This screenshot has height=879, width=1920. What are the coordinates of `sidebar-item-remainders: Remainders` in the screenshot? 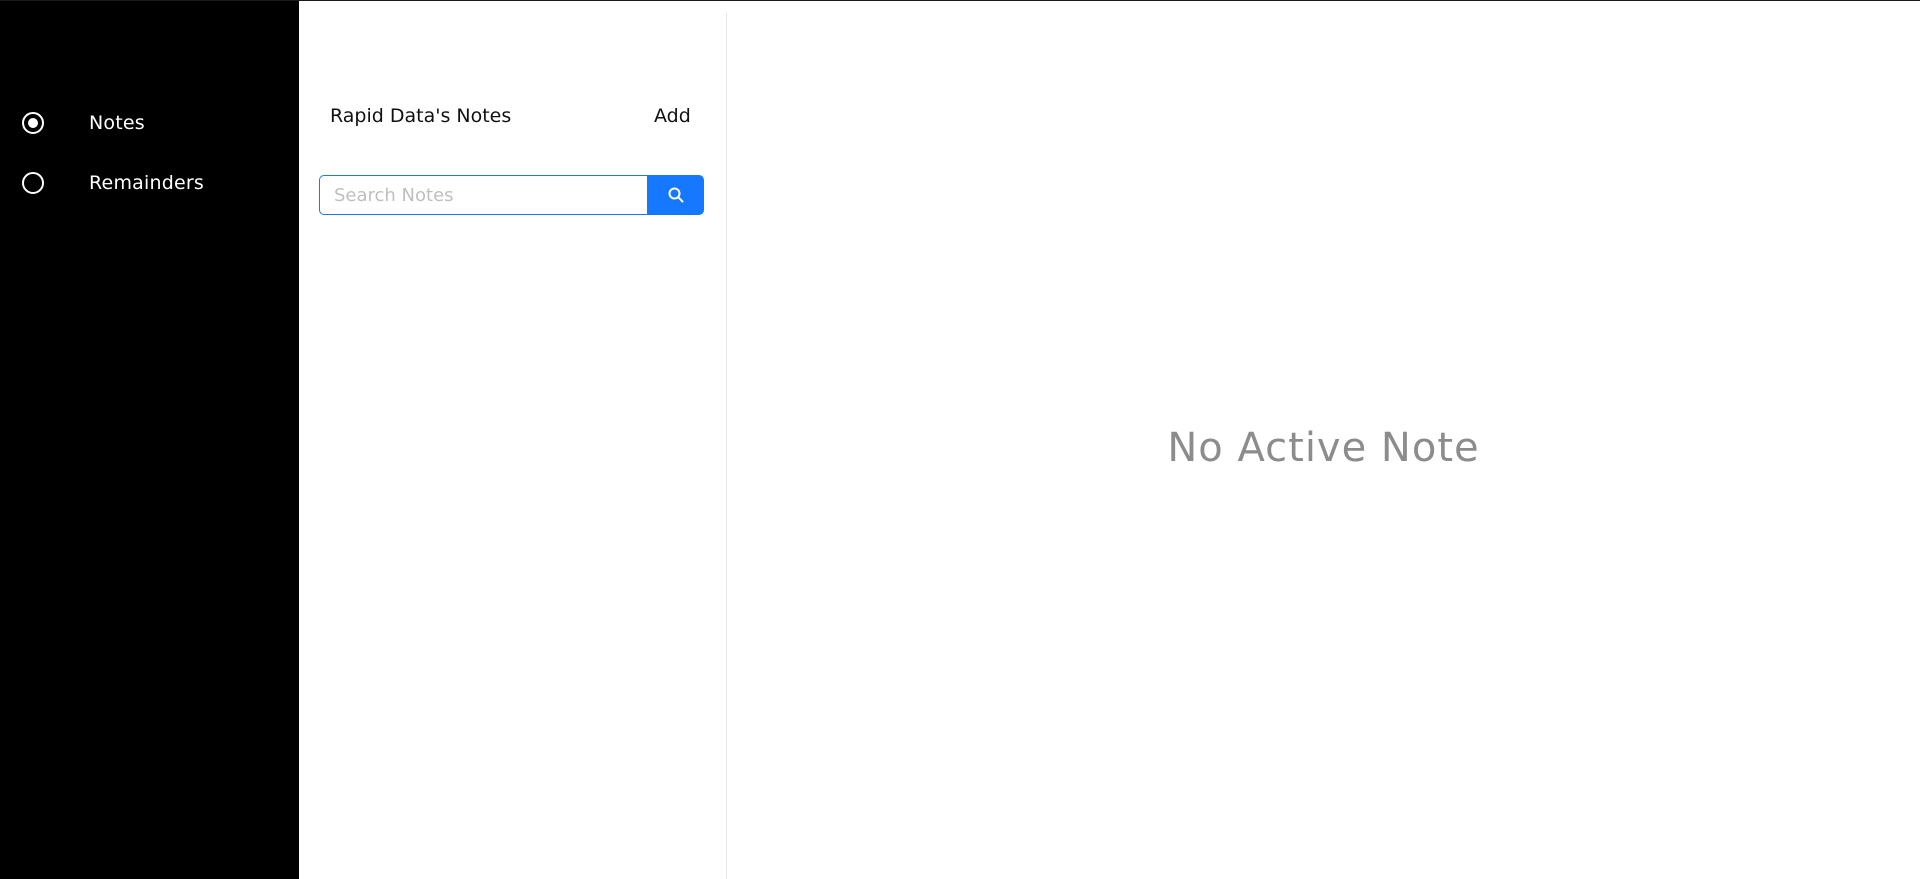 It's located at (113, 183).